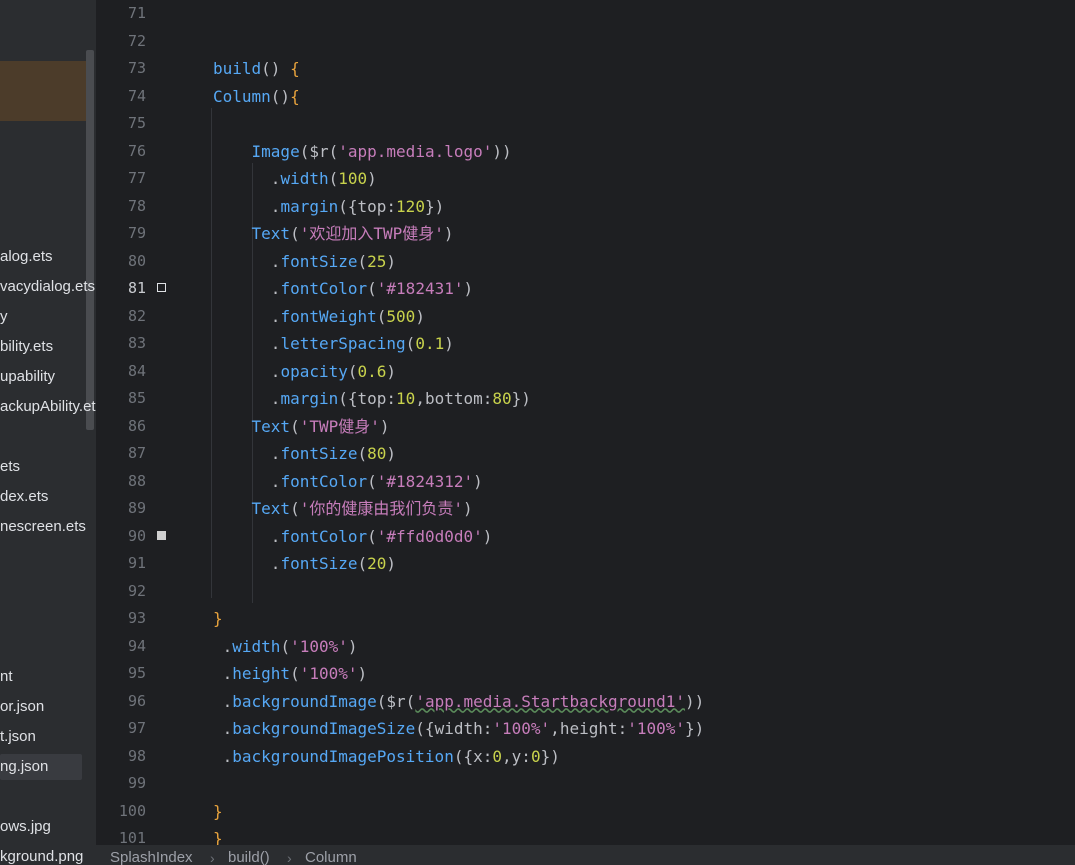 This screenshot has height=865, width=1075. I want to click on code-line: 95 .height('100%'), so click(585, 673).